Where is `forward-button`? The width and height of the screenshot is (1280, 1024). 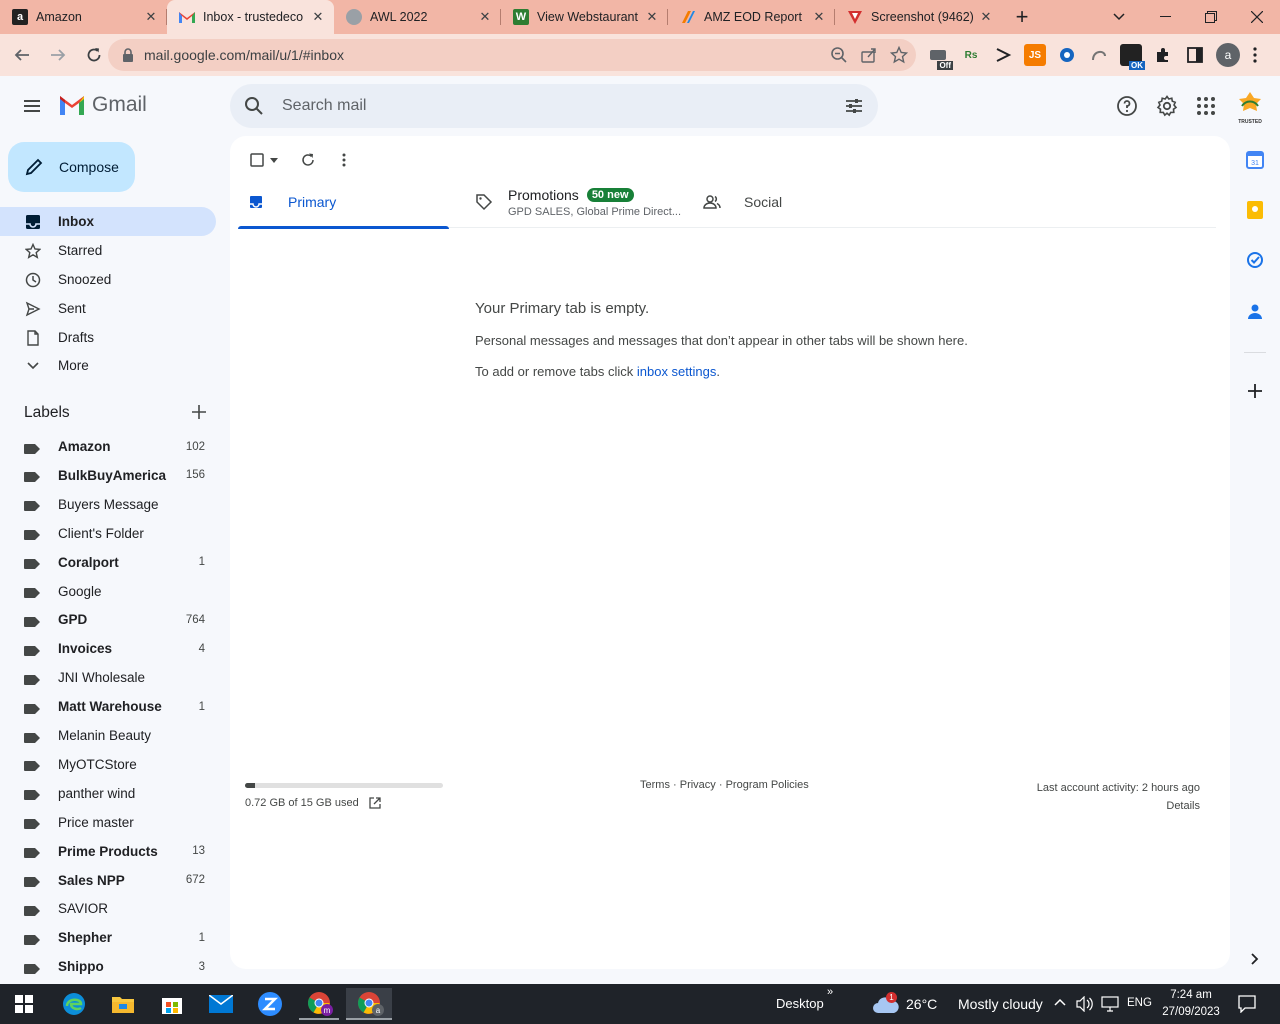
forward-button is located at coordinates (58, 55).